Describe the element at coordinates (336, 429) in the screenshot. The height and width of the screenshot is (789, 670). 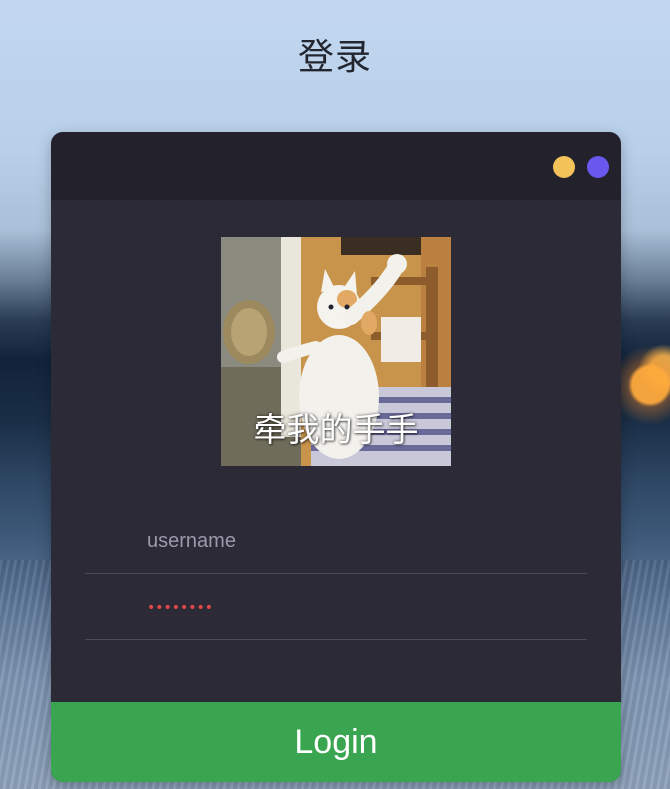
I see `avatar-caption: 牵我的手手` at that location.